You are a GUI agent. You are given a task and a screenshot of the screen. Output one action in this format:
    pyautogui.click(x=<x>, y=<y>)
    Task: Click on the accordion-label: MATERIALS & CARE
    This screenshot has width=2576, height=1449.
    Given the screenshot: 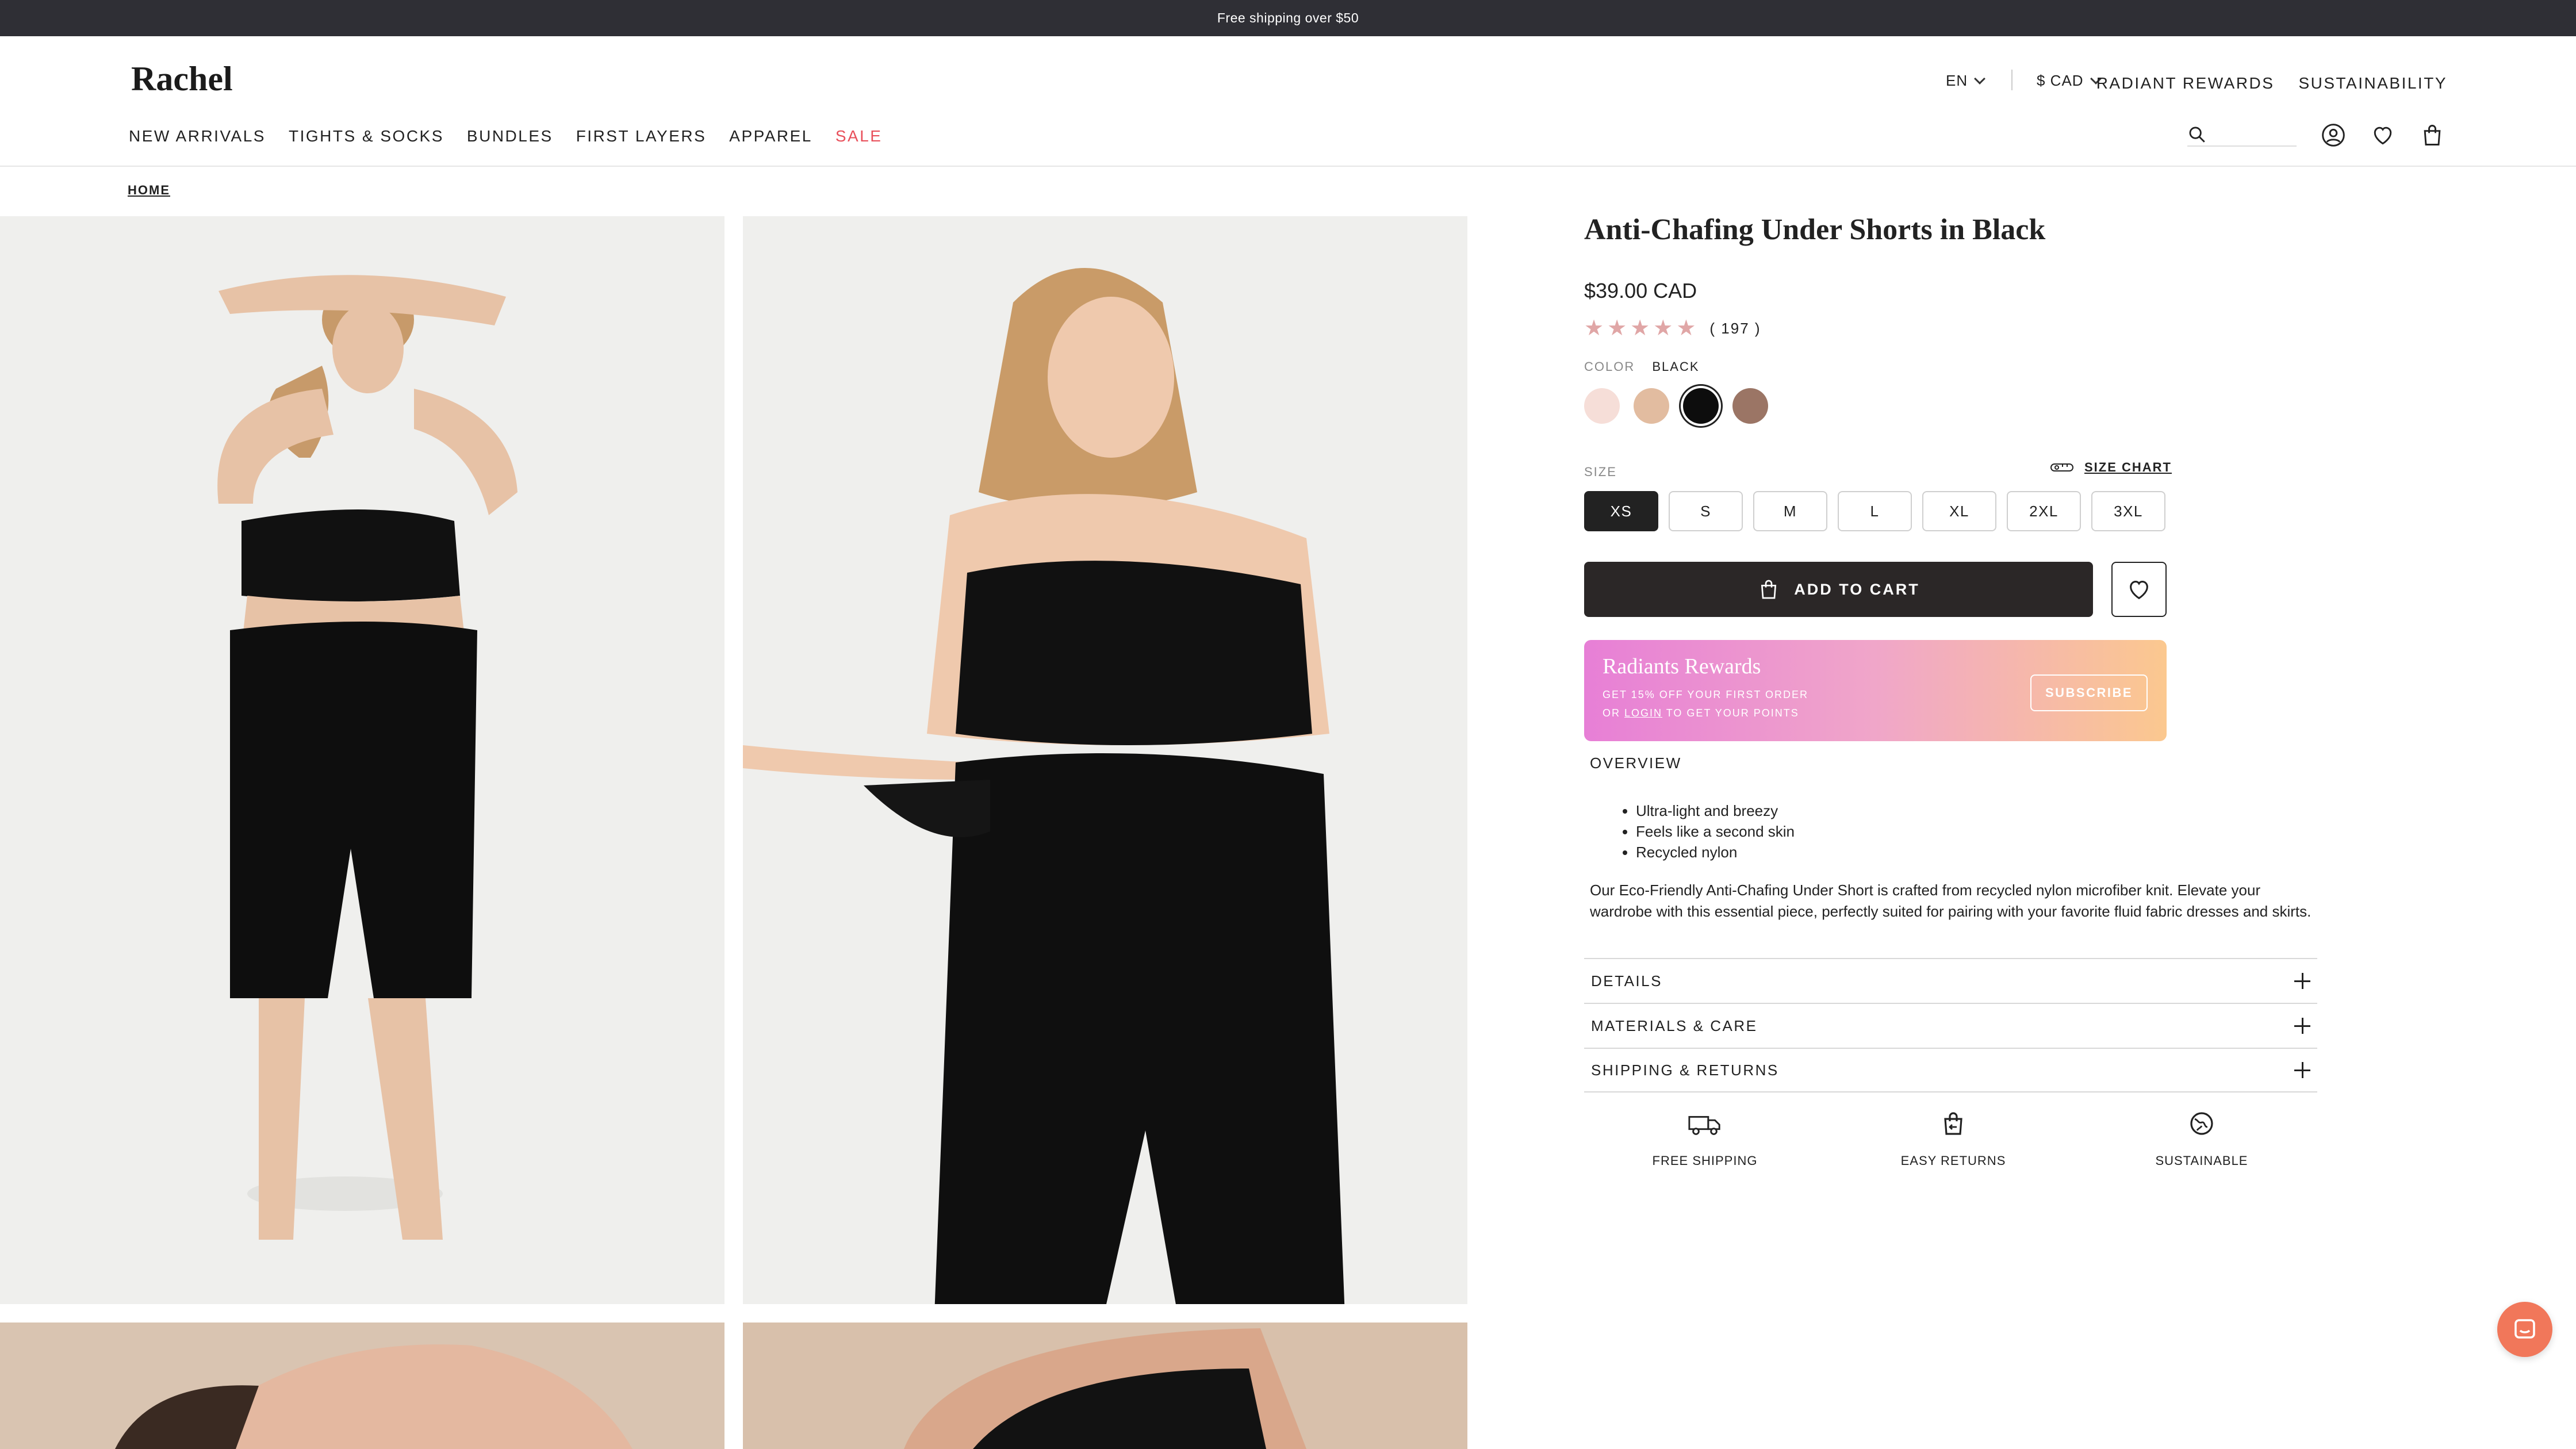 What is the action you would take?
    pyautogui.click(x=1674, y=1025)
    